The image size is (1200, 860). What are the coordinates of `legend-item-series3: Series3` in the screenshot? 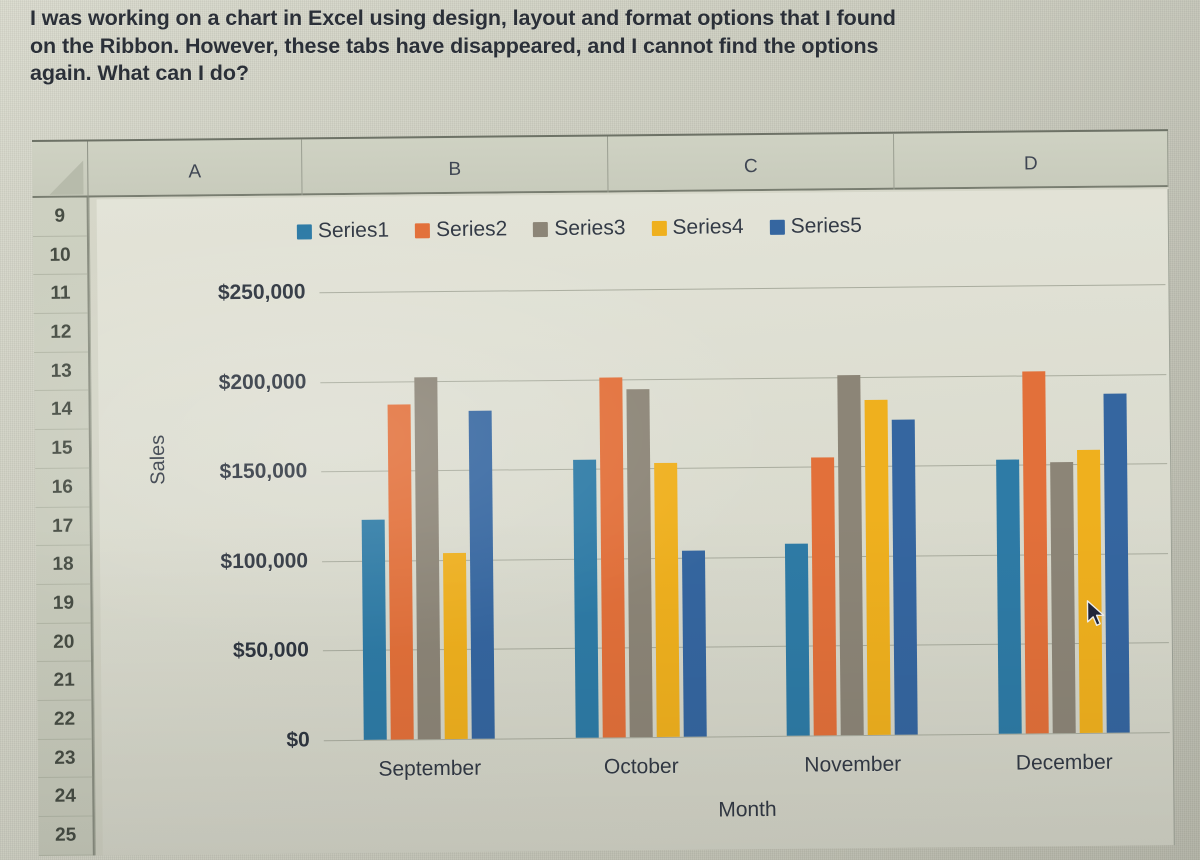 It's located at (579, 228).